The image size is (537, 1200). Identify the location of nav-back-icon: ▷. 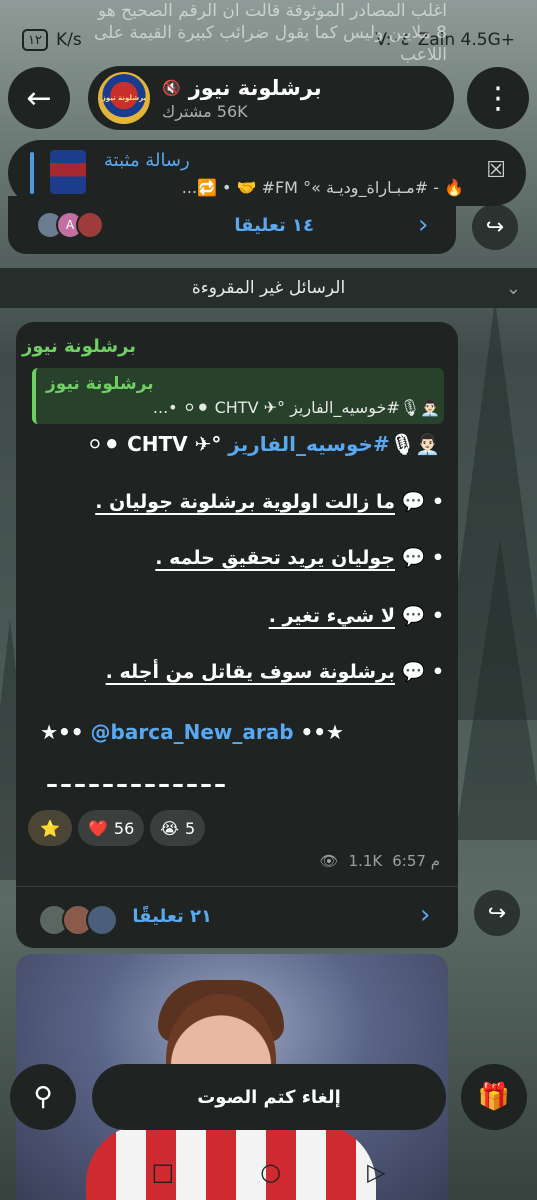
(376, 1172).